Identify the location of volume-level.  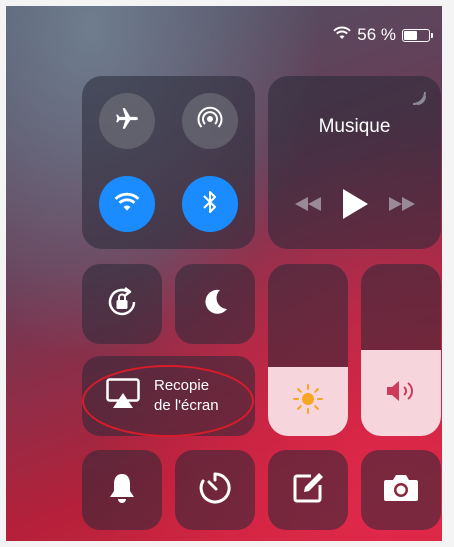
(401, 393).